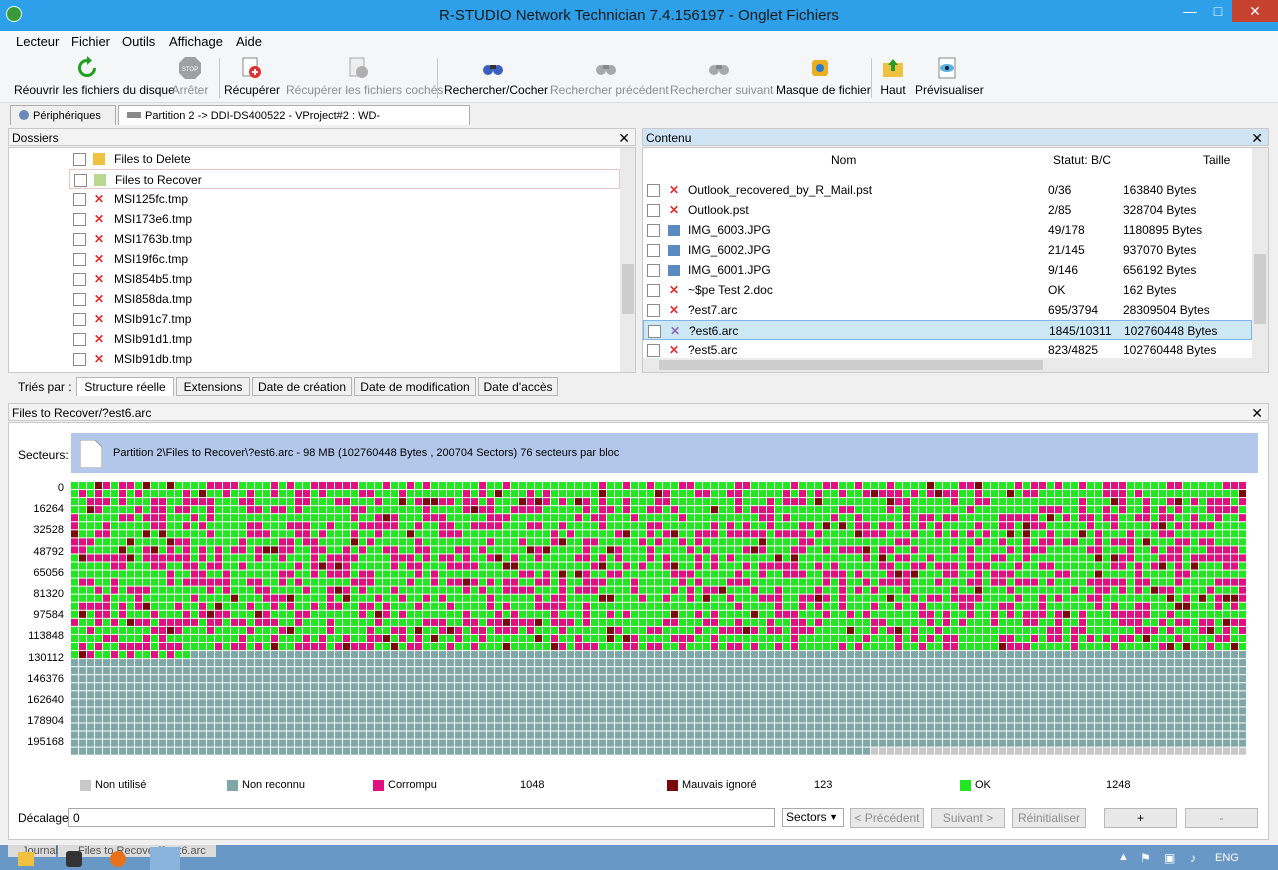 This screenshot has height=870, width=1278. Describe the element at coordinates (344, 319) in the screenshot. I see `folder-tree-item: ✕ MSIb91c7.tmp` at that location.